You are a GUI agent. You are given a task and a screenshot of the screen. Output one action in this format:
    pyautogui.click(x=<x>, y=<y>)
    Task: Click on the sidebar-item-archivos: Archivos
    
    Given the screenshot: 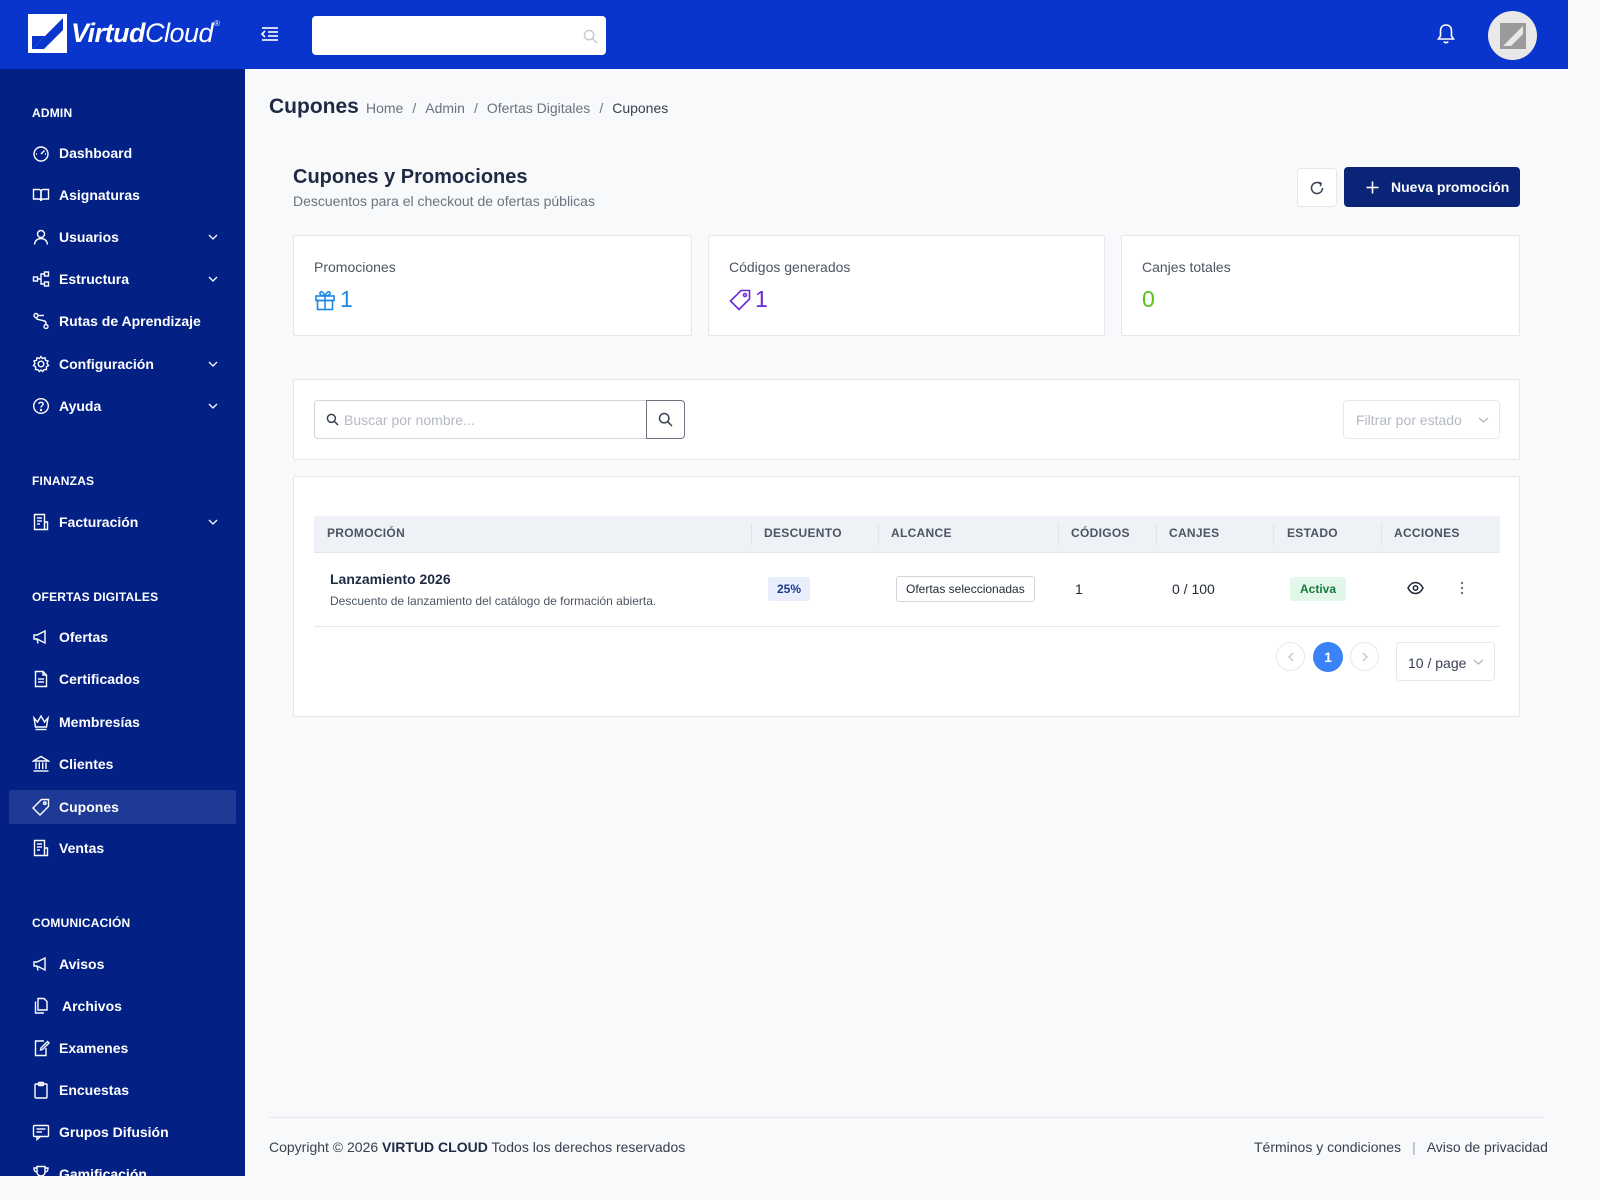 What is the action you would take?
    pyautogui.click(x=122, y=1006)
    